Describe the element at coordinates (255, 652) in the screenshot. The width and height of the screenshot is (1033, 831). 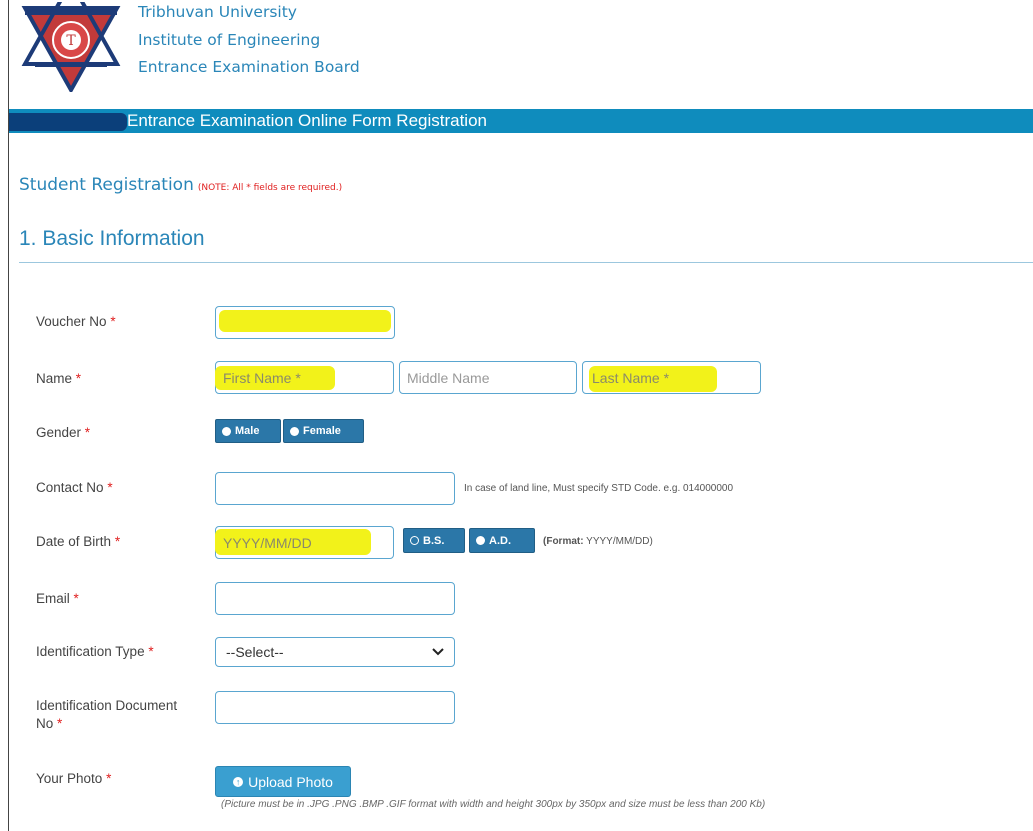
I see `id-type-selected: --Select--` at that location.